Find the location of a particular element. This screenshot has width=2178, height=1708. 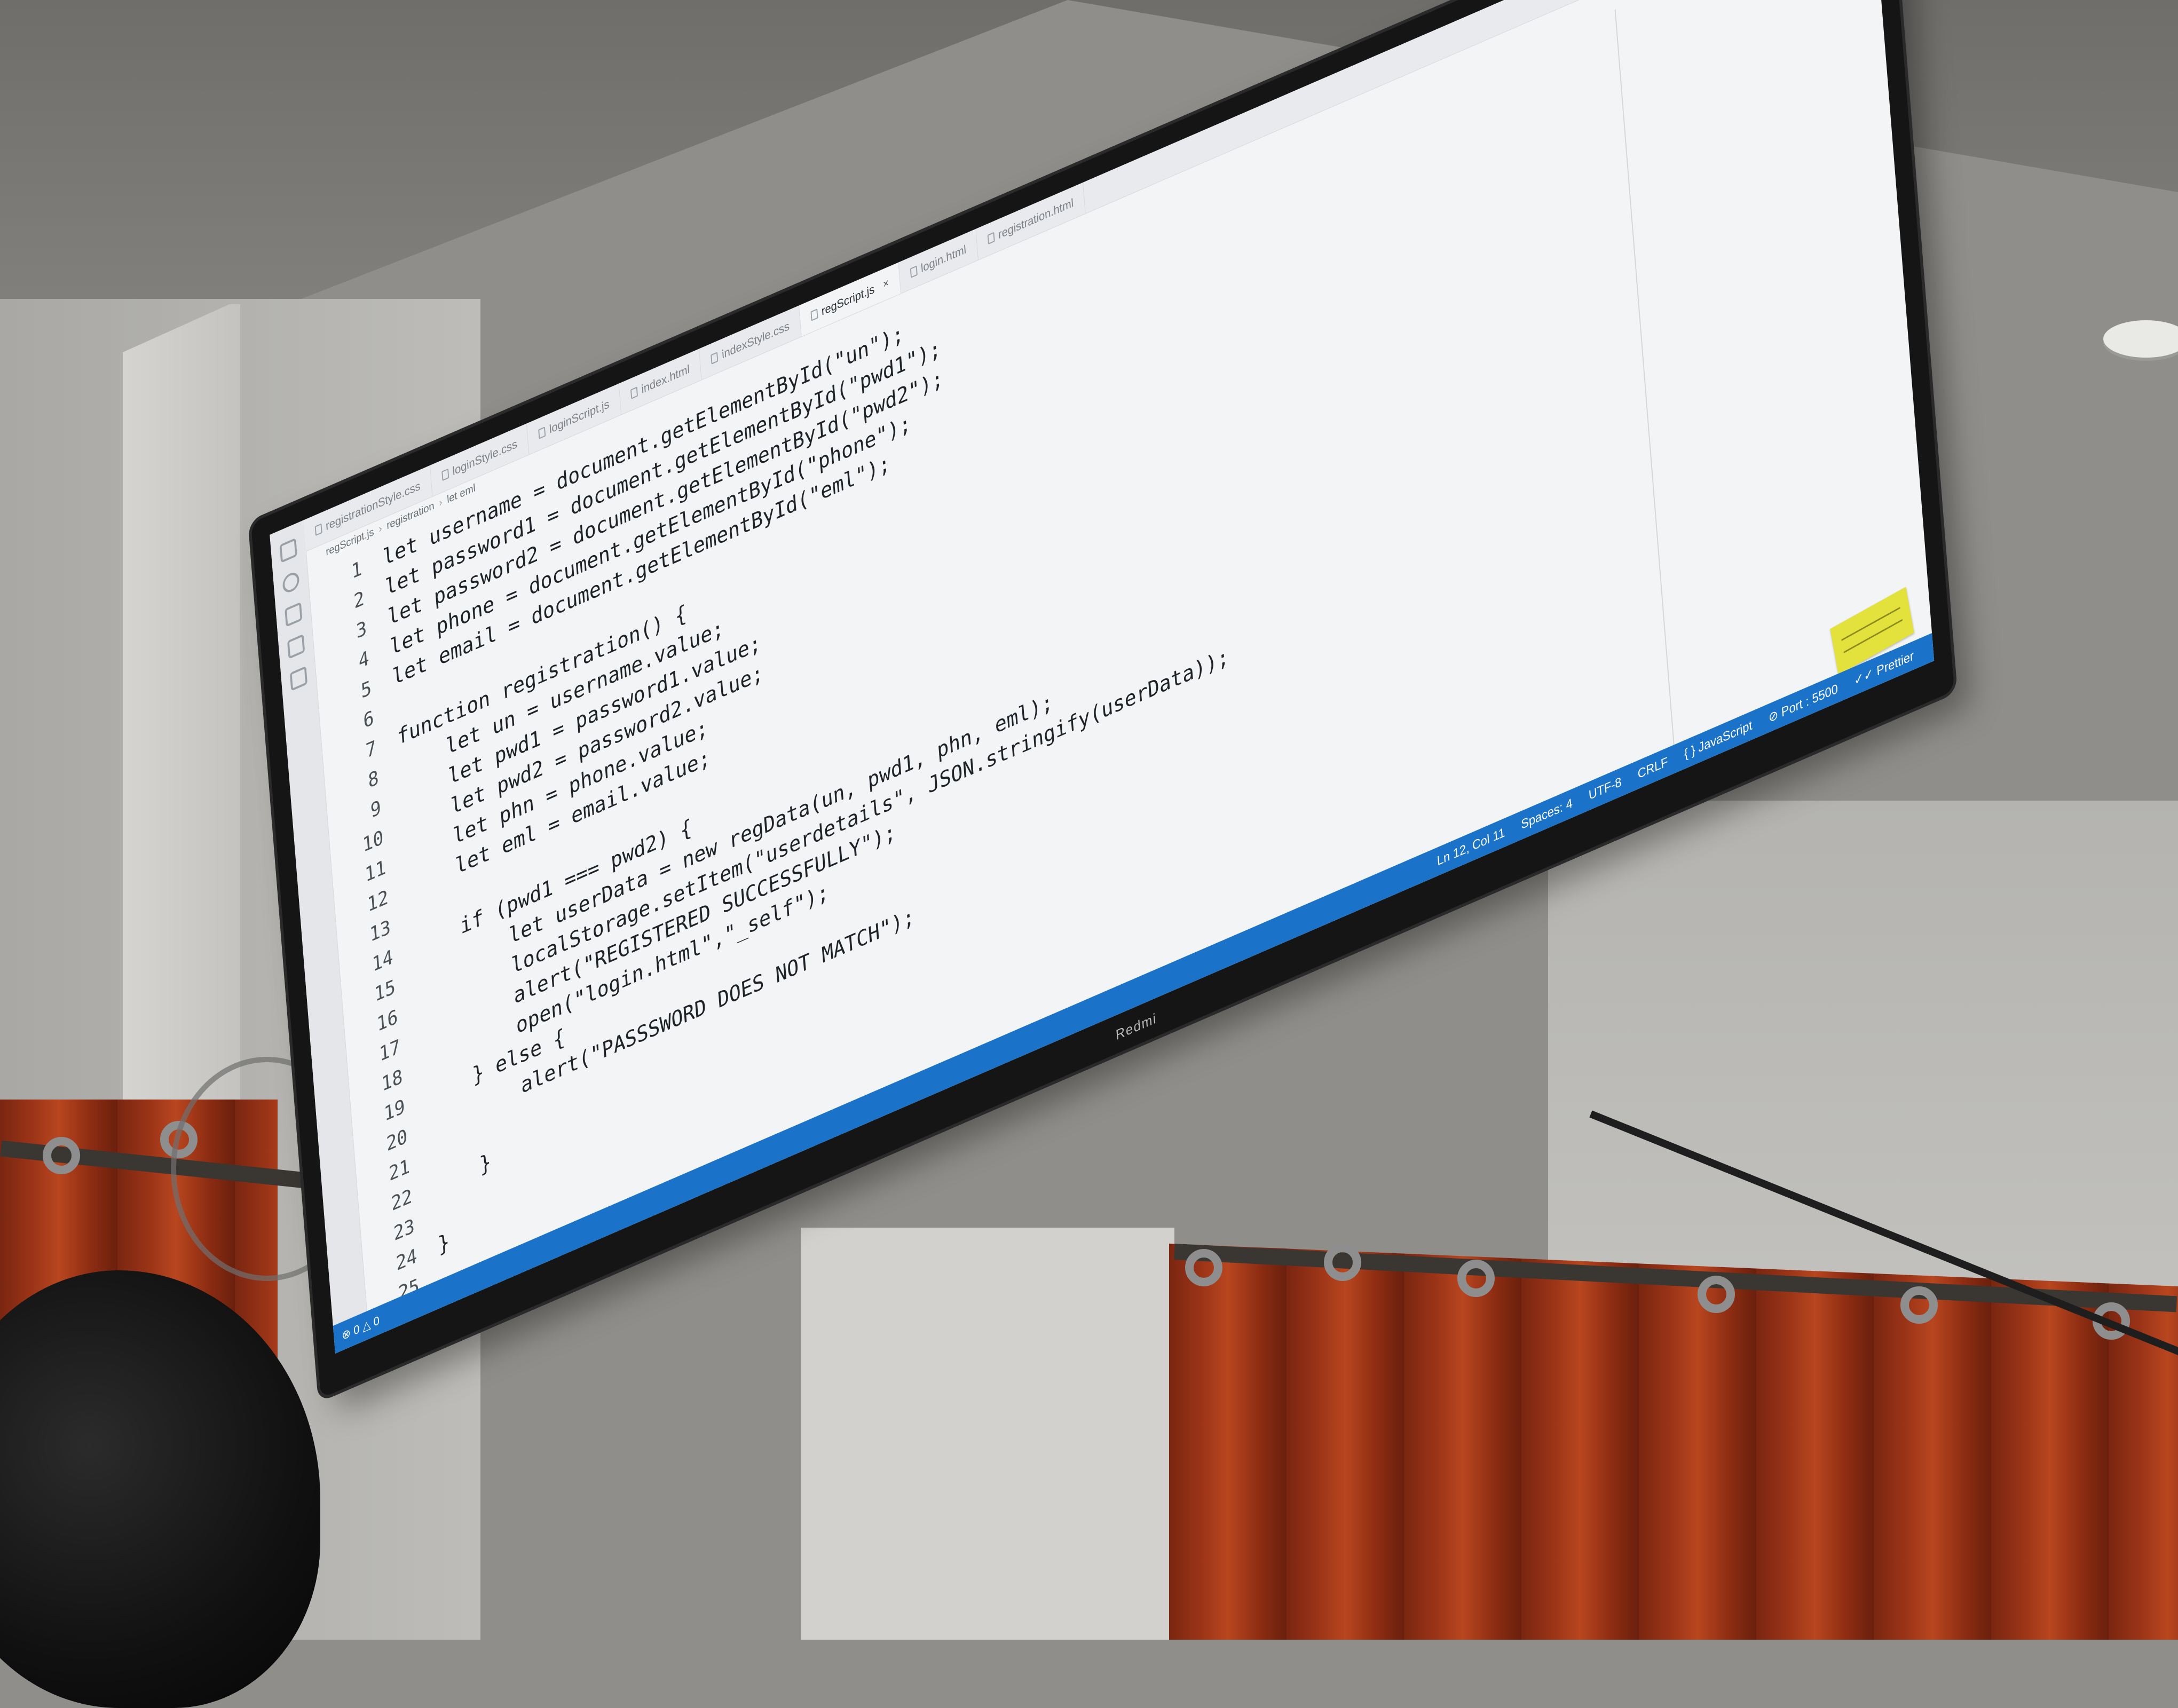

code-text: } is located at coordinates (444, 1244).